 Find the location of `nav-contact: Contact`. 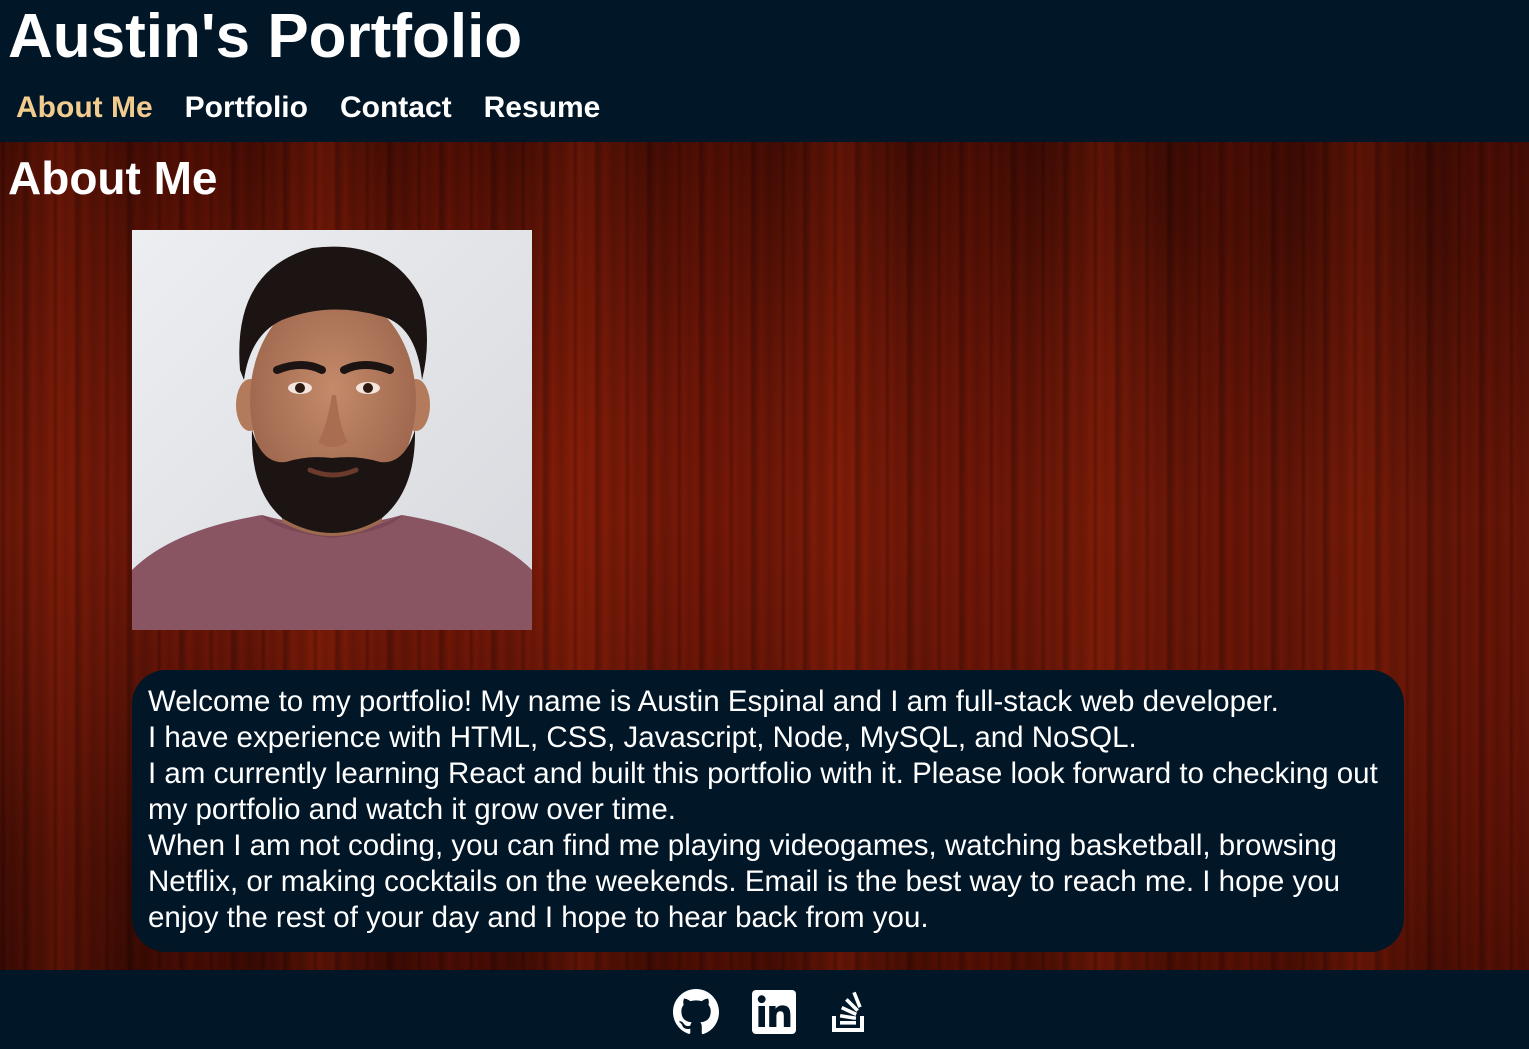

nav-contact: Contact is located at coordinates (396, 108).